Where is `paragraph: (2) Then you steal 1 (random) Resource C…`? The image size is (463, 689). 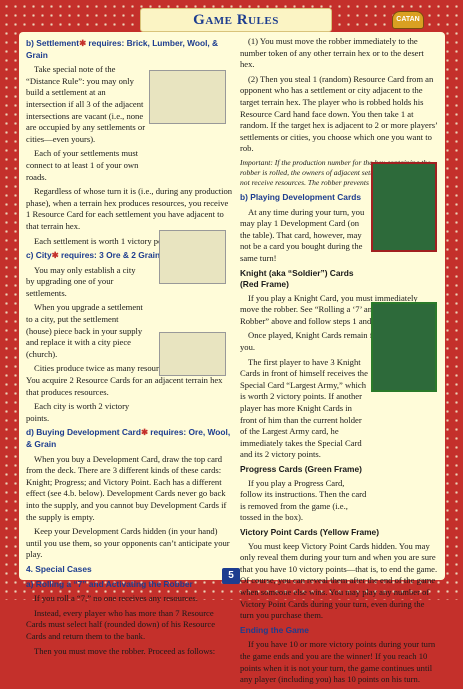
paragraph: (2) Then you steal 1 (random) Resource C… is located at coordinates (339, 113).